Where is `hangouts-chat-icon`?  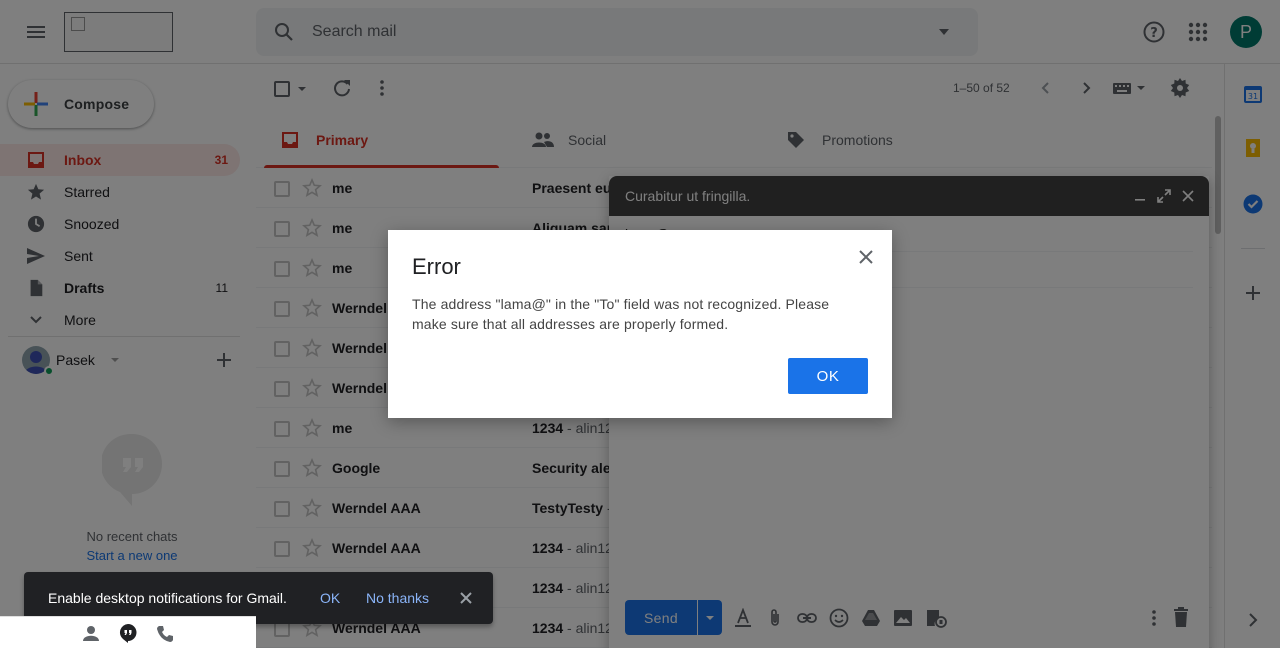 hangouts-chat-icon is located at coordinates (128, 633).